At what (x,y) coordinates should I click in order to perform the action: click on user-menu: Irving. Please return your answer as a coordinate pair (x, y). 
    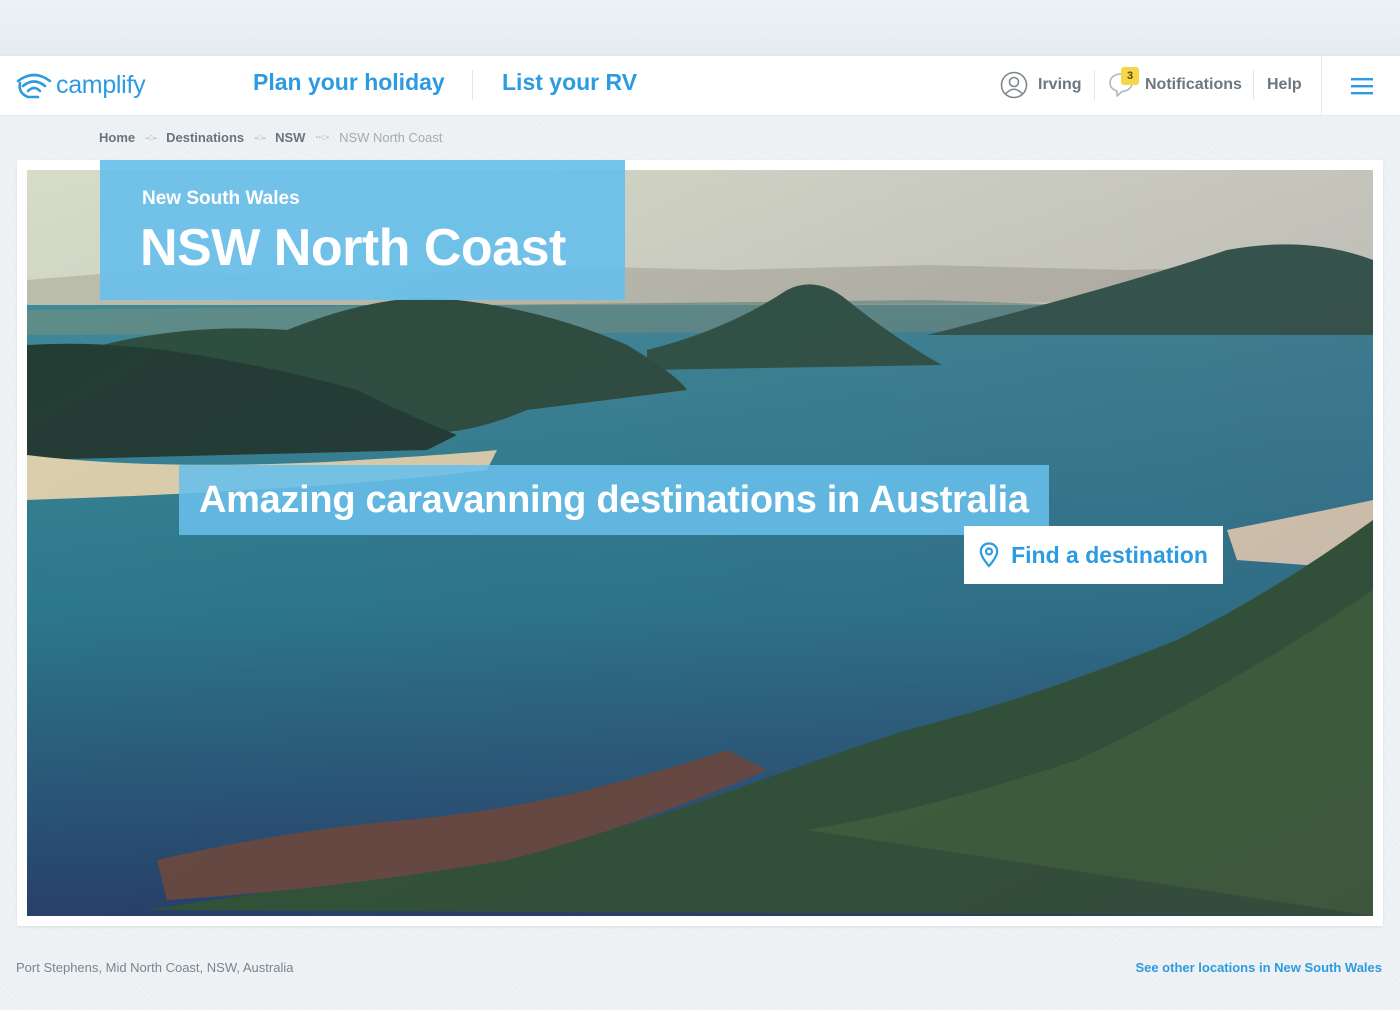
    Looking at the image, I should click on (1041, 85).